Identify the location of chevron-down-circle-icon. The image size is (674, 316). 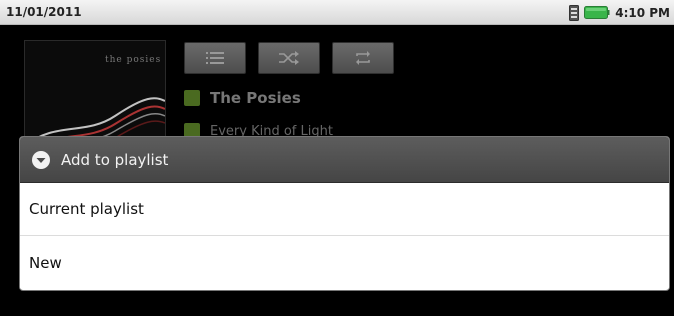
(41, 159).